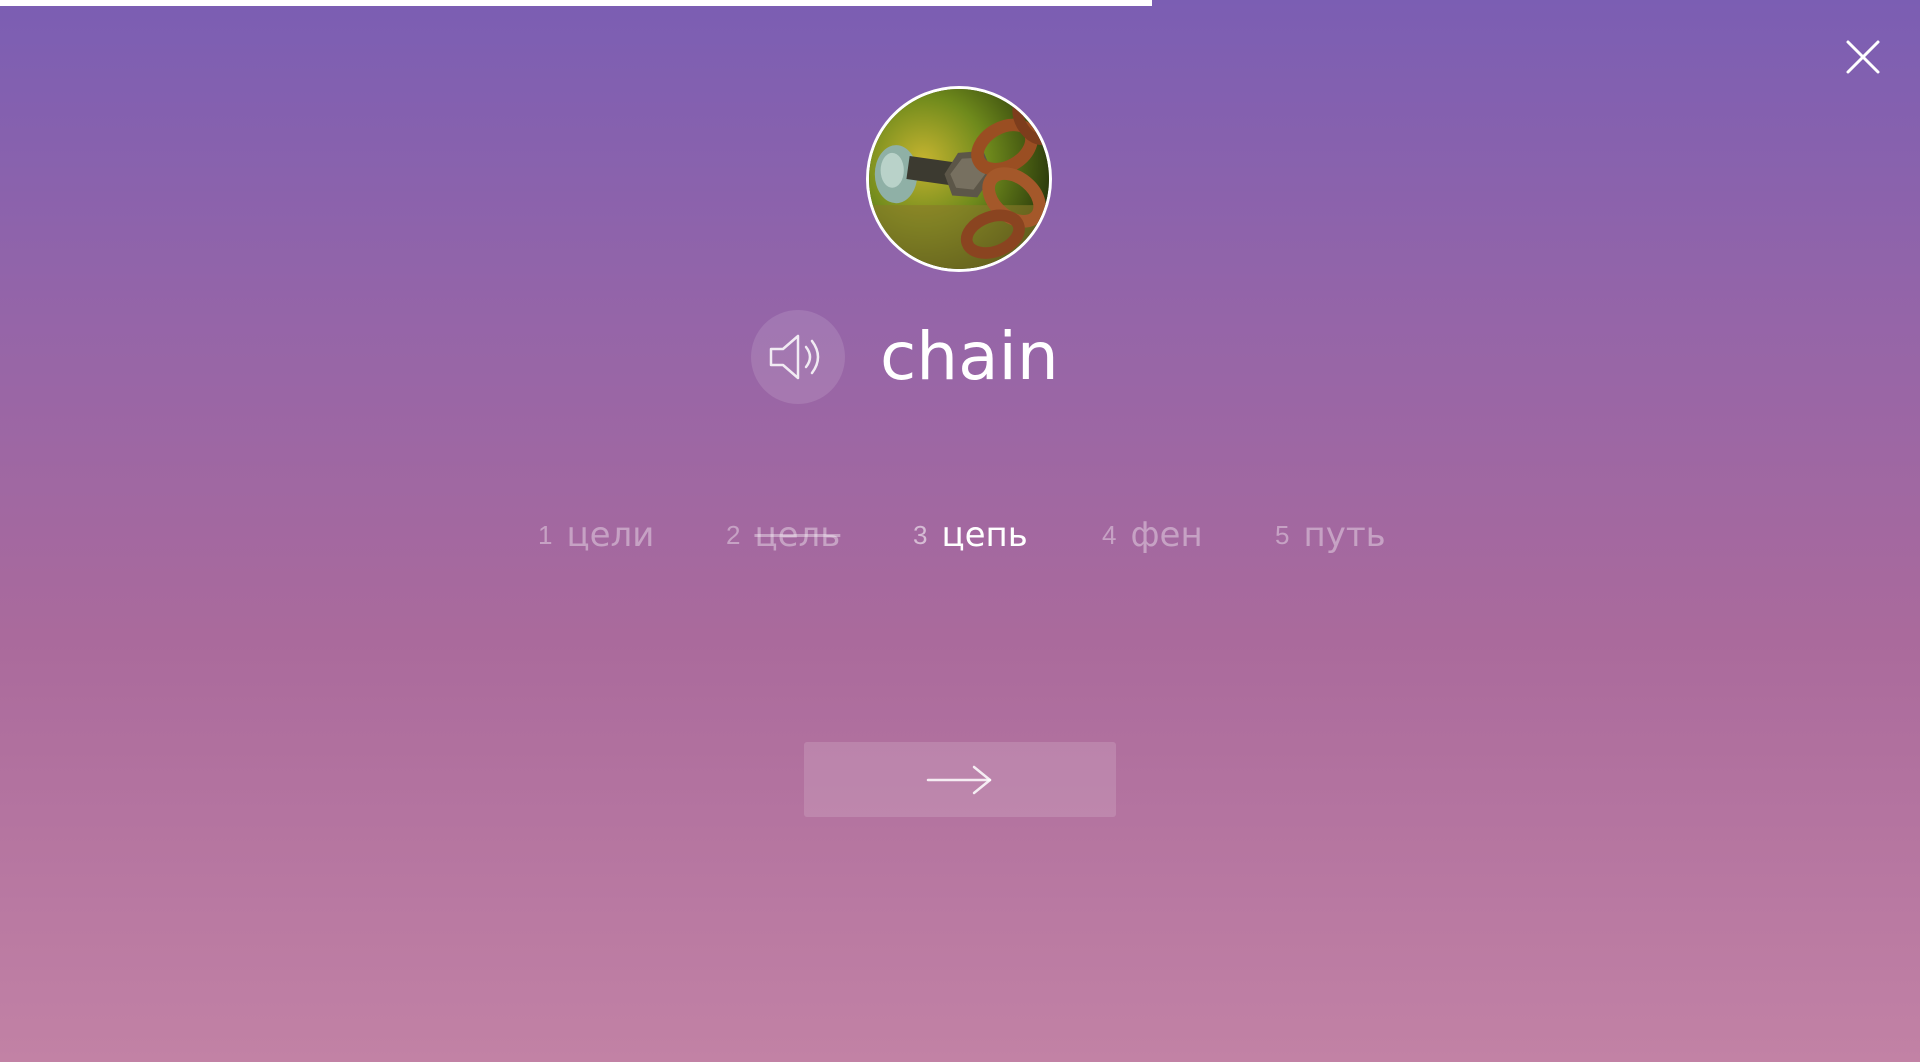 This screenshot has width=1920, height=1064. Describe the element at coordinates (545, 535) in the screenshot. I see `option-number: 1` at that location.